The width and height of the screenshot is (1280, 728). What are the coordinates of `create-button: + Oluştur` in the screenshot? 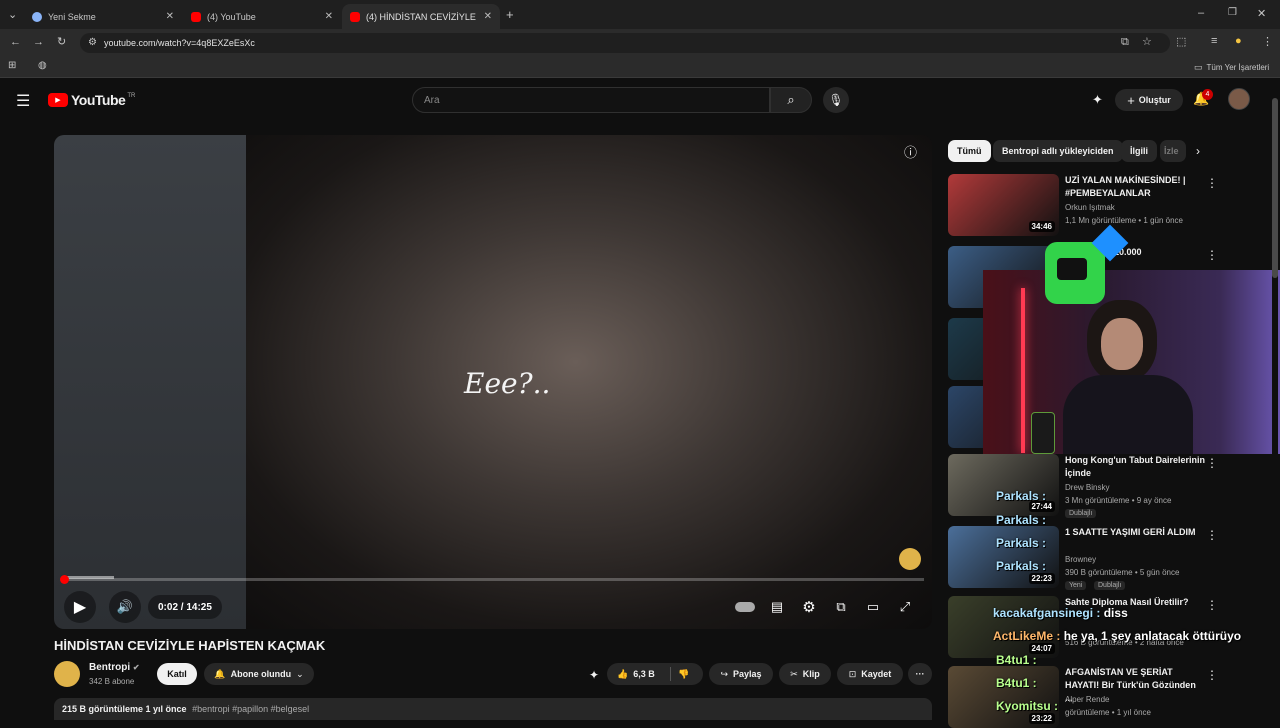 It's located at (1149, 100).